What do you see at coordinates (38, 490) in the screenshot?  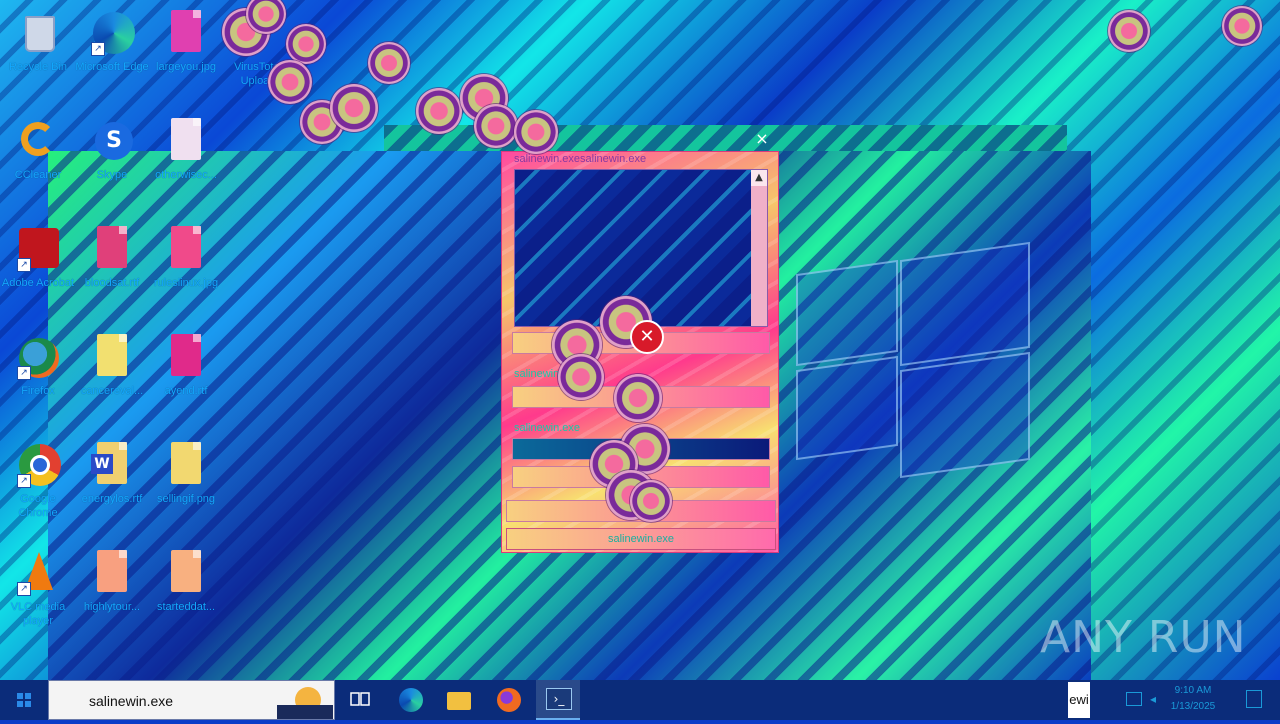 I see `desktop-icon-chrome: ↗ Google Chrome` at bounding box center [38, 490].